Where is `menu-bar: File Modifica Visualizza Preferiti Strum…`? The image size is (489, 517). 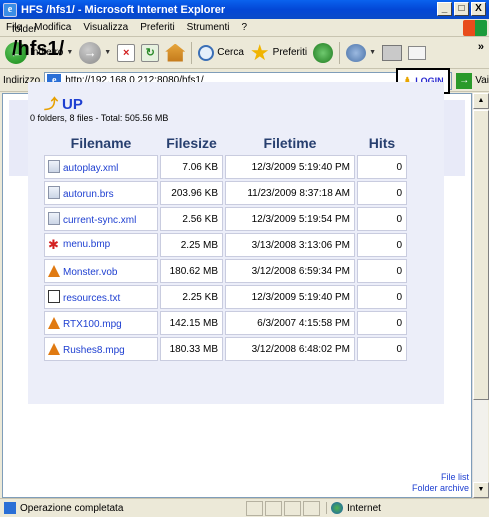
menu-bar: File Modifica Visualizza Preferiti Strum… is located at coordinates (244, 28).